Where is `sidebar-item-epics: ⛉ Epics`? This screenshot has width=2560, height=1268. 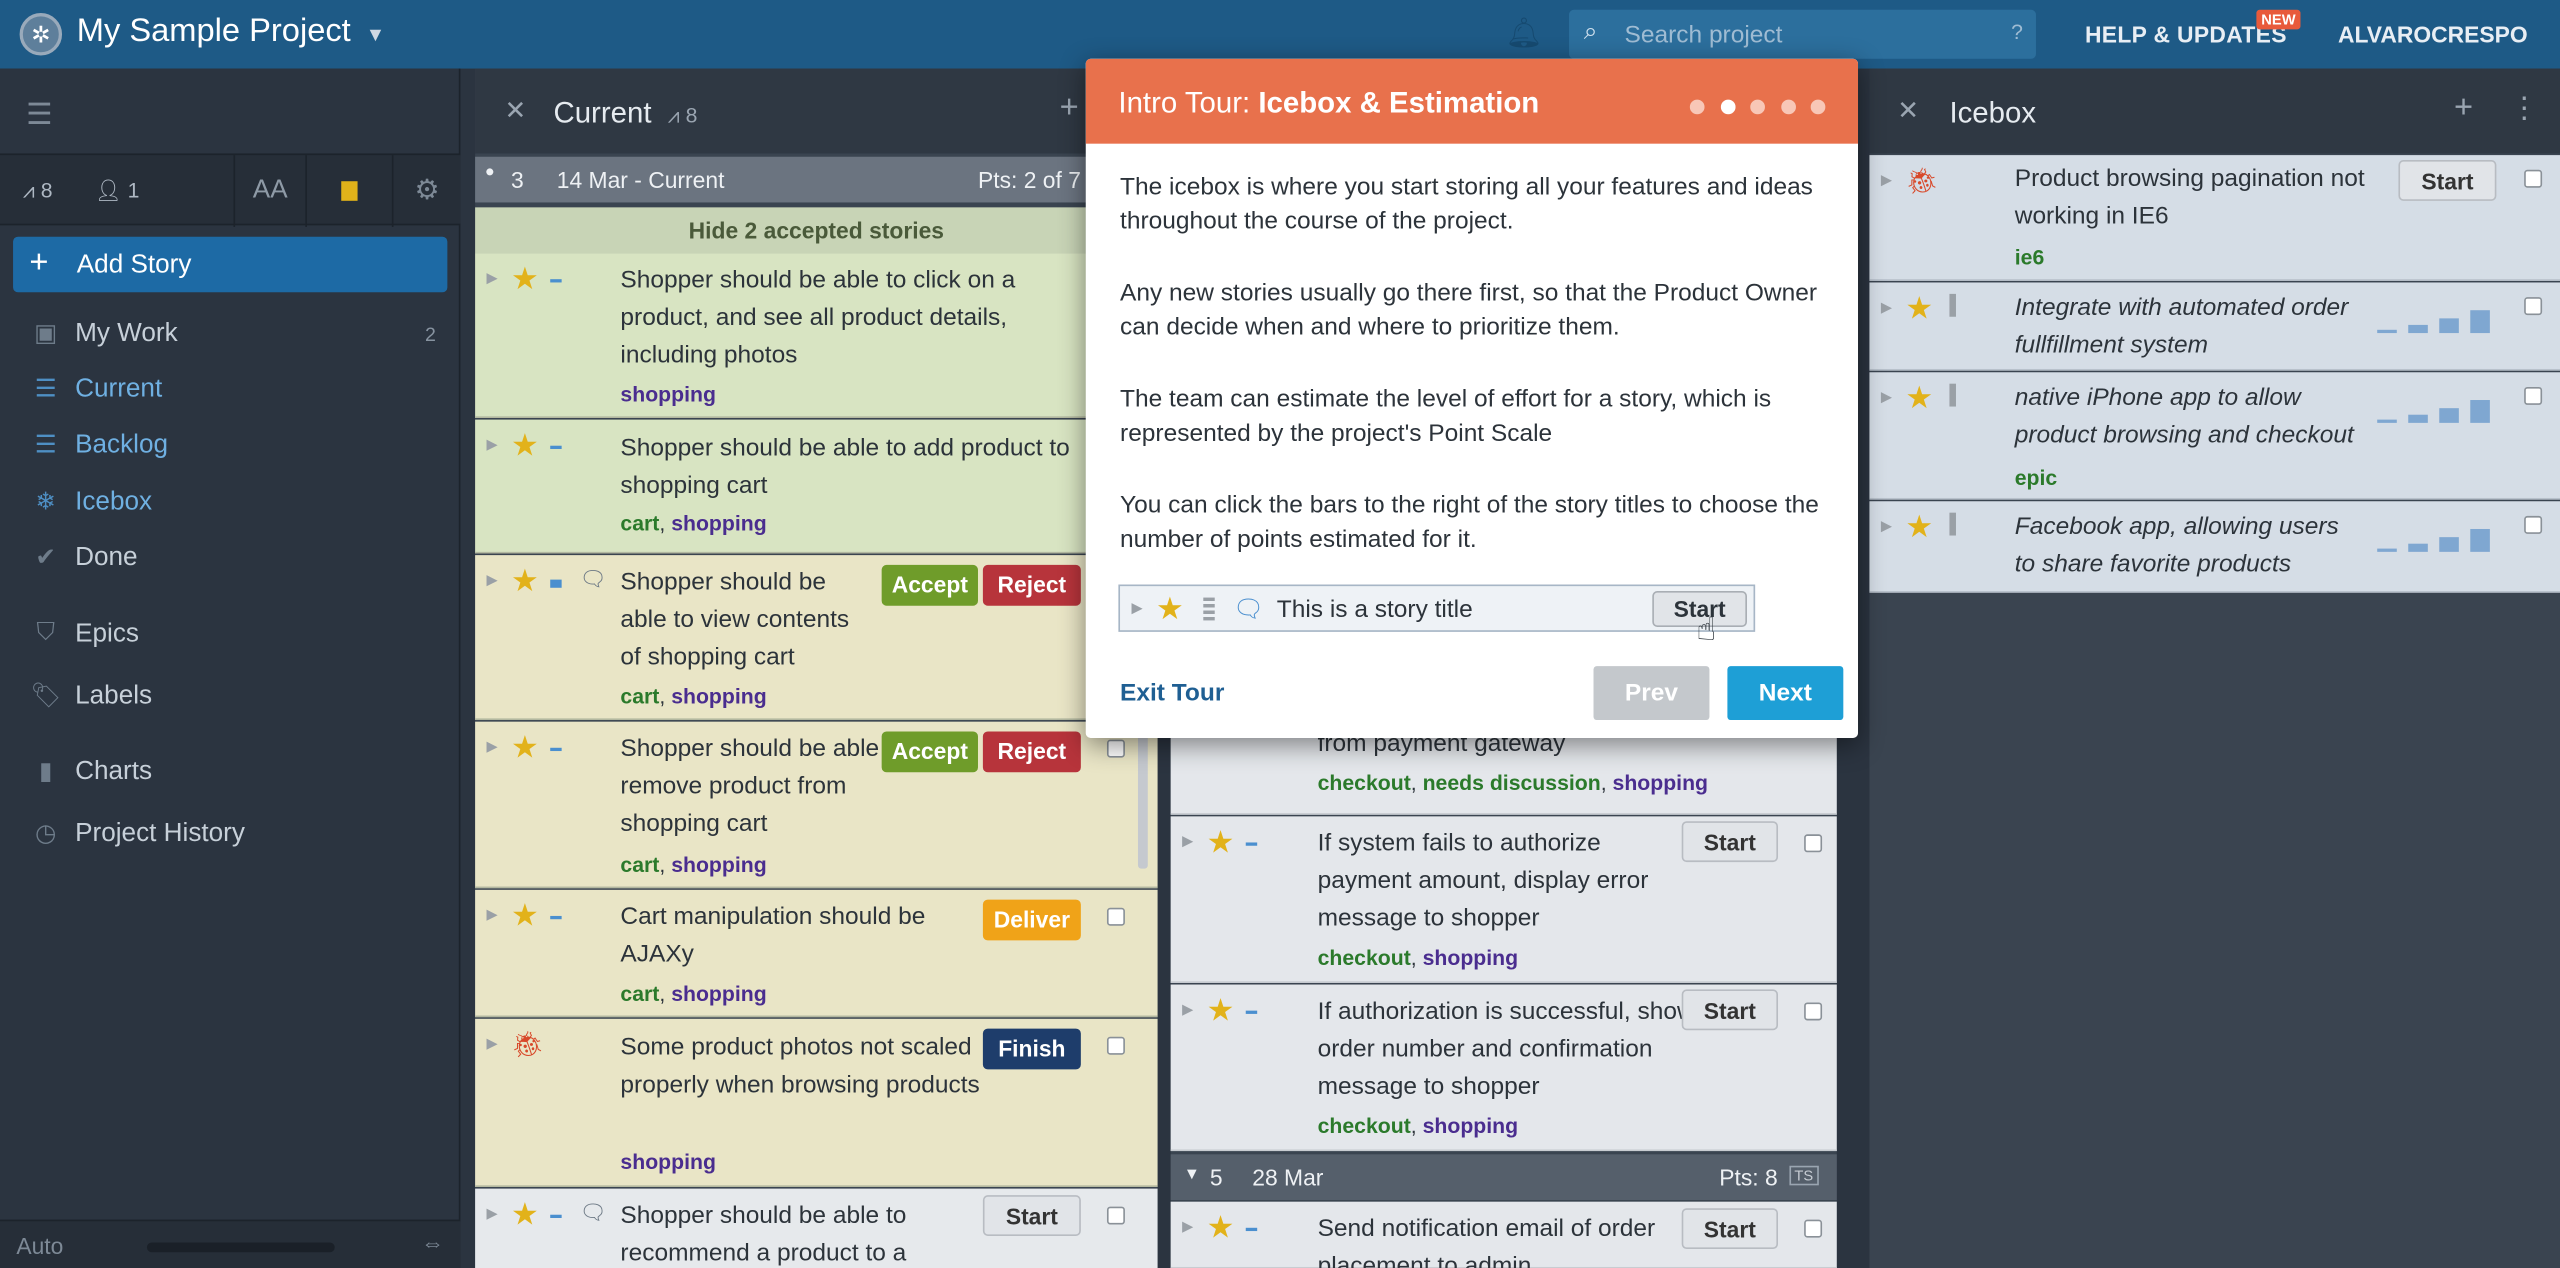 sidebar-item-epics: ⛉ Epics is located at coordinates (230, 635).